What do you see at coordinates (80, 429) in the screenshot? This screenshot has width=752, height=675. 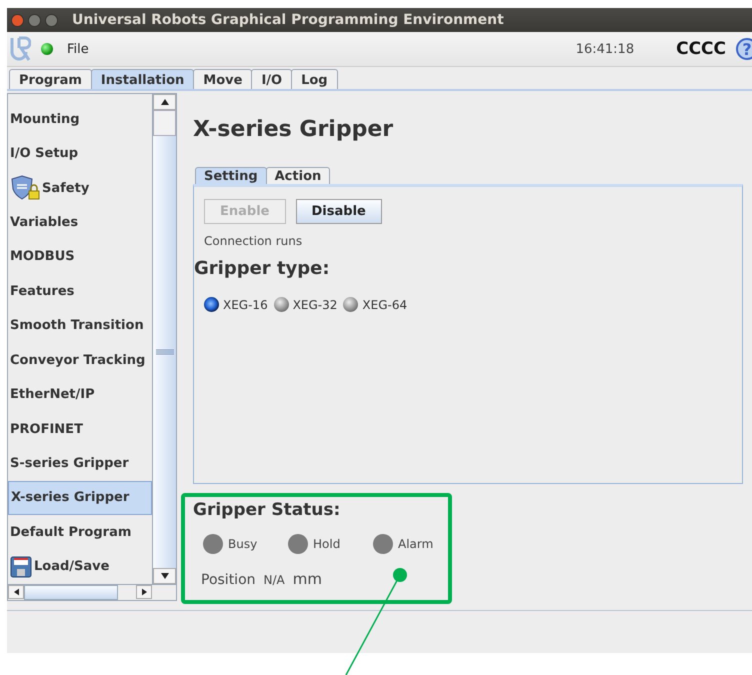 I see `sidebar-item: PROFINET` at bounding box center [80, 429].